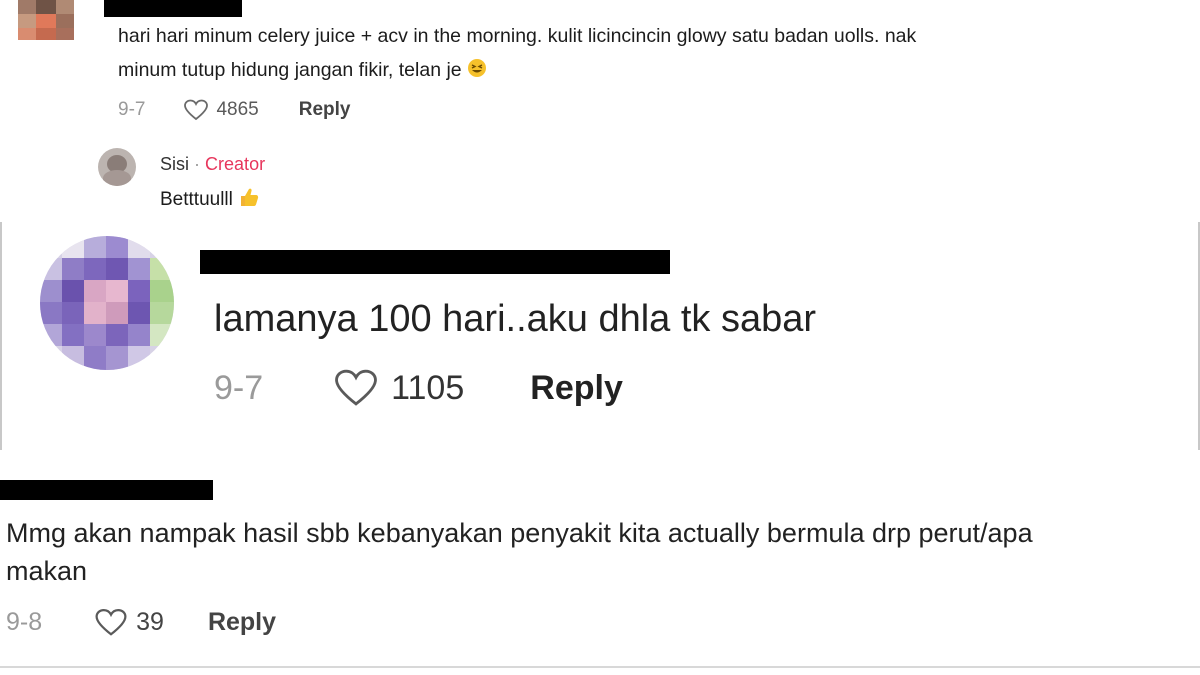 This screenshot has height=675, width=1200. What do you see at coordinates (576, 388) in the screenshot?
I see `comment2-reply-button: Reply` at bounding box center [576, 388].